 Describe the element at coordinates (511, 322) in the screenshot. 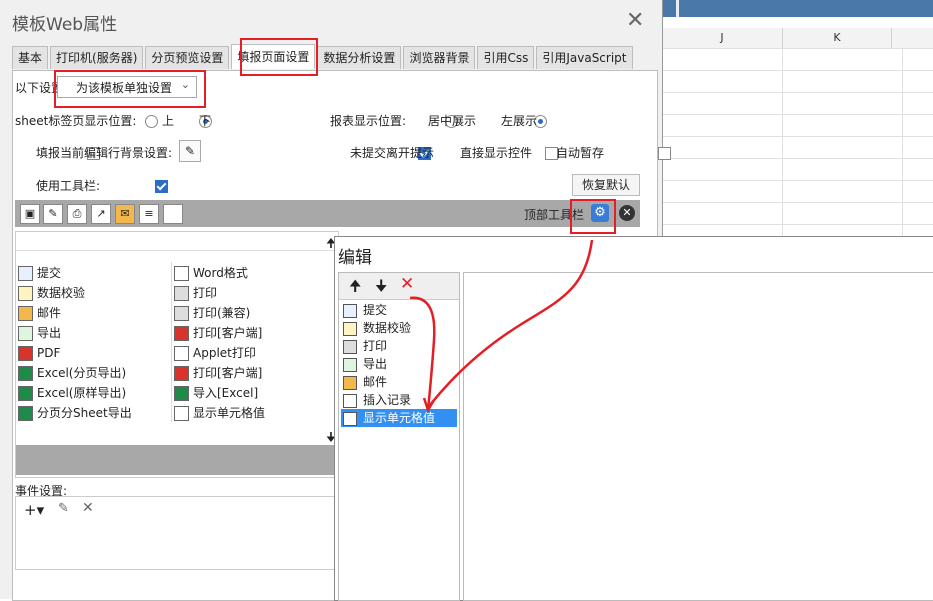

I see `annotation-curve` at that location.